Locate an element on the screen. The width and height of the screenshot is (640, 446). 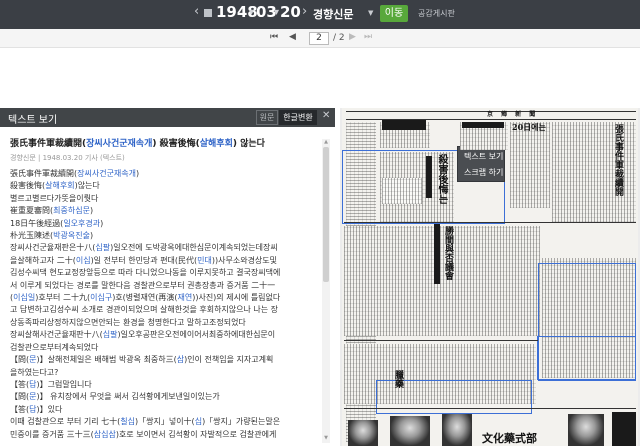
body-text-segment: 【答( is located at coordinates (20, 409).